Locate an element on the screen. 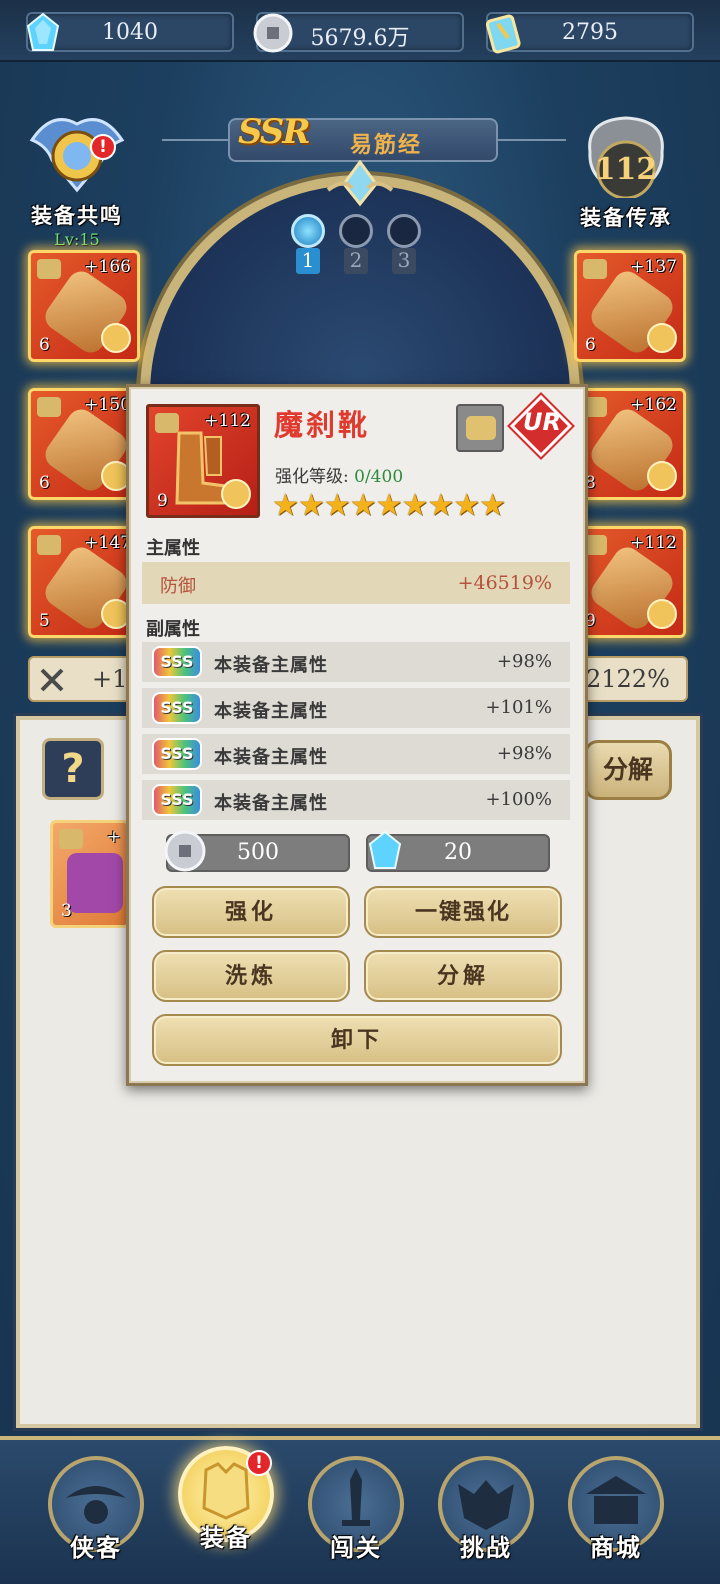 The height and width of the screenshot is (1584, 720). one-click-enhance-button: 一键强化 is located at coordinates (463, 912).